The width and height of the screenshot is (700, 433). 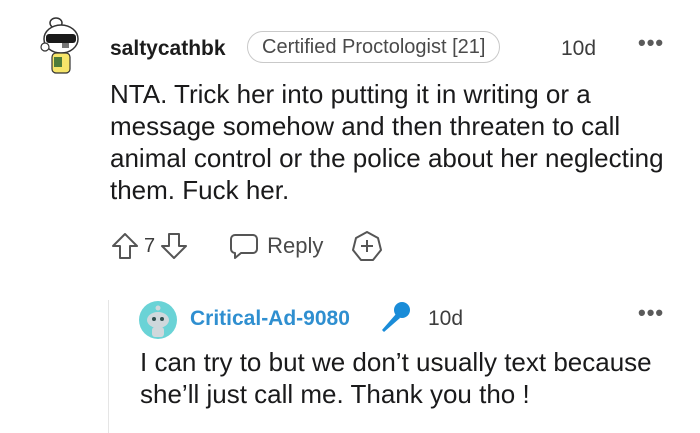 What do you see at coordinates (446, 318) in the screenshot?
I see `reply-timestamp: 10d` at bounding box center [446, 318].